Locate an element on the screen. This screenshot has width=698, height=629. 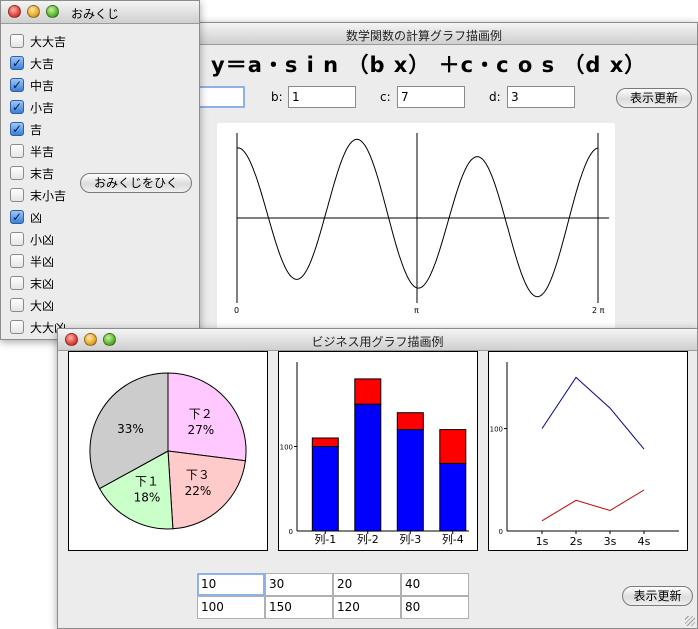
omikuji-option: ✓ 凶 is located at coordinates (26, 217).